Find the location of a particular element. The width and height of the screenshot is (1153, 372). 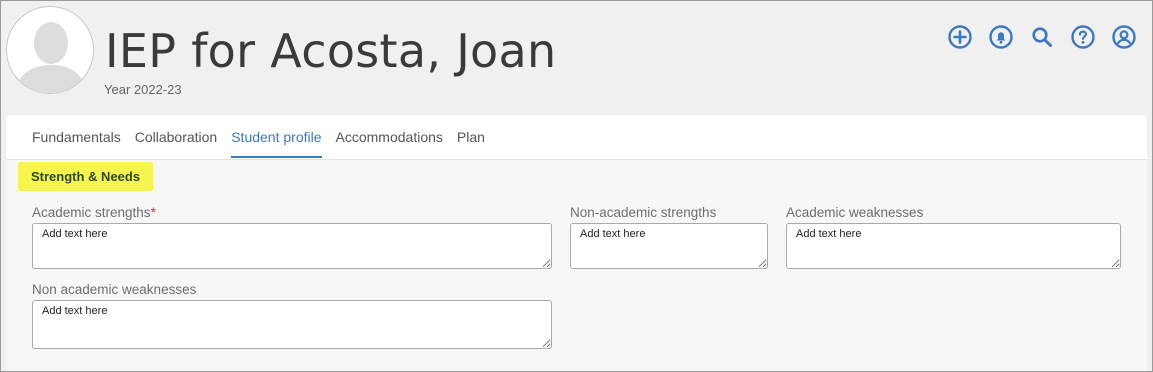

academic-strengths-label-text: Academic strengths is located at coordinates (91, 212).